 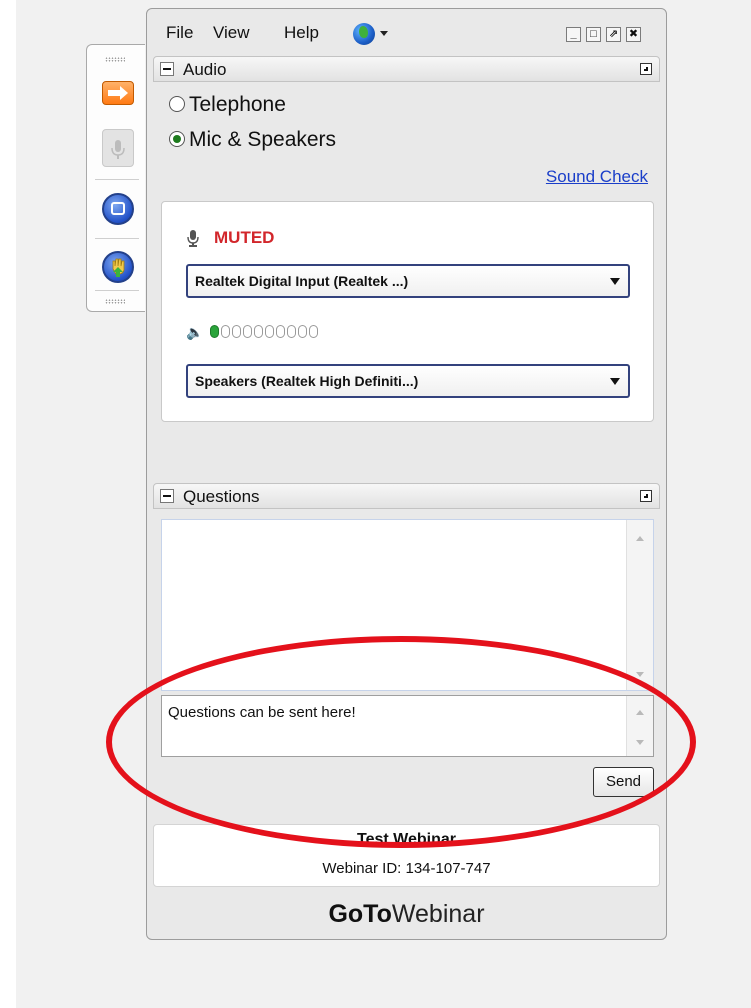 I want to click on speaker-device-select: Speakers (Realtek High Definiti...), so click(x=408, y=381).